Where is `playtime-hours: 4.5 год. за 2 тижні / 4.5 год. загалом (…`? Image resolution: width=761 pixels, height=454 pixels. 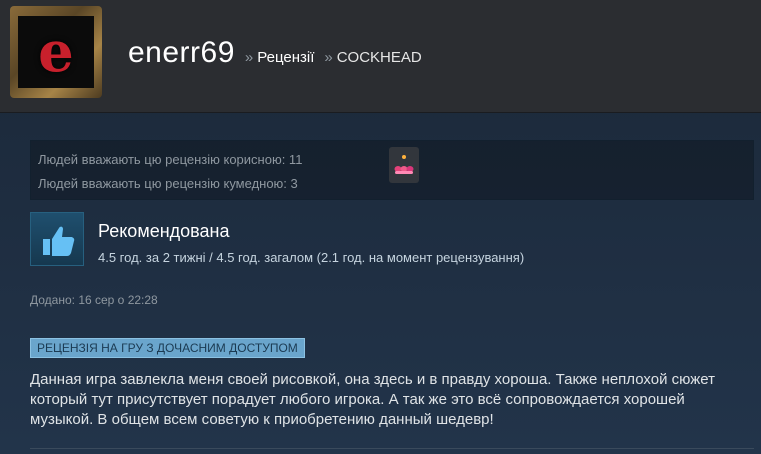 playtime-hours: 4.5 год. за 2 тижні / 4.5 год. загалом (… is located at coordinates (311, 257).